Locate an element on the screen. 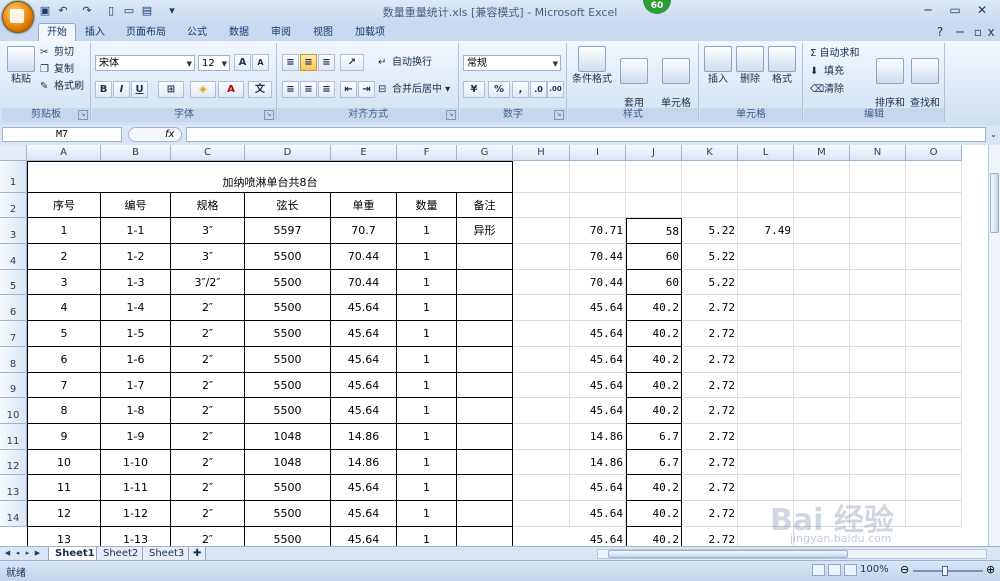 The height and width of the screenshot is (581, 1000). table-cell: 5500 is located at coordinates (288, 536).